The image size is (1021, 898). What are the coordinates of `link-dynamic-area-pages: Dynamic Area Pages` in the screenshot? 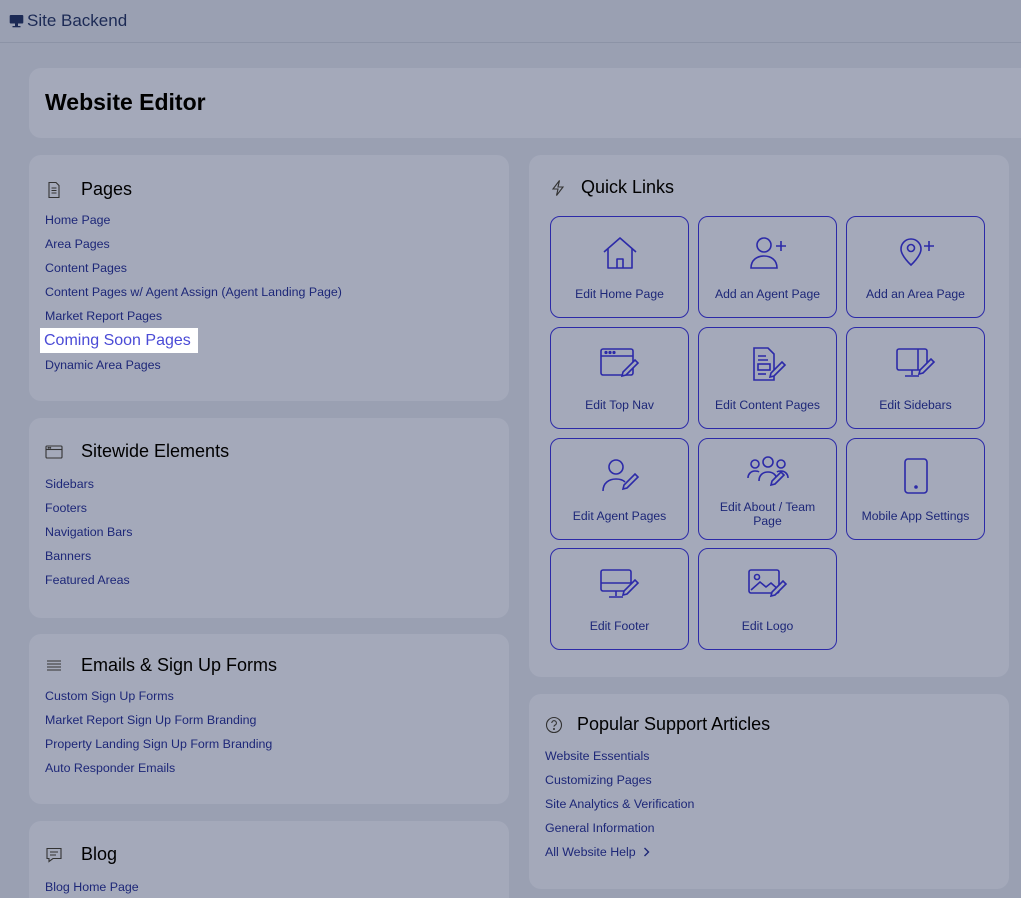 It's located at (193, 365).